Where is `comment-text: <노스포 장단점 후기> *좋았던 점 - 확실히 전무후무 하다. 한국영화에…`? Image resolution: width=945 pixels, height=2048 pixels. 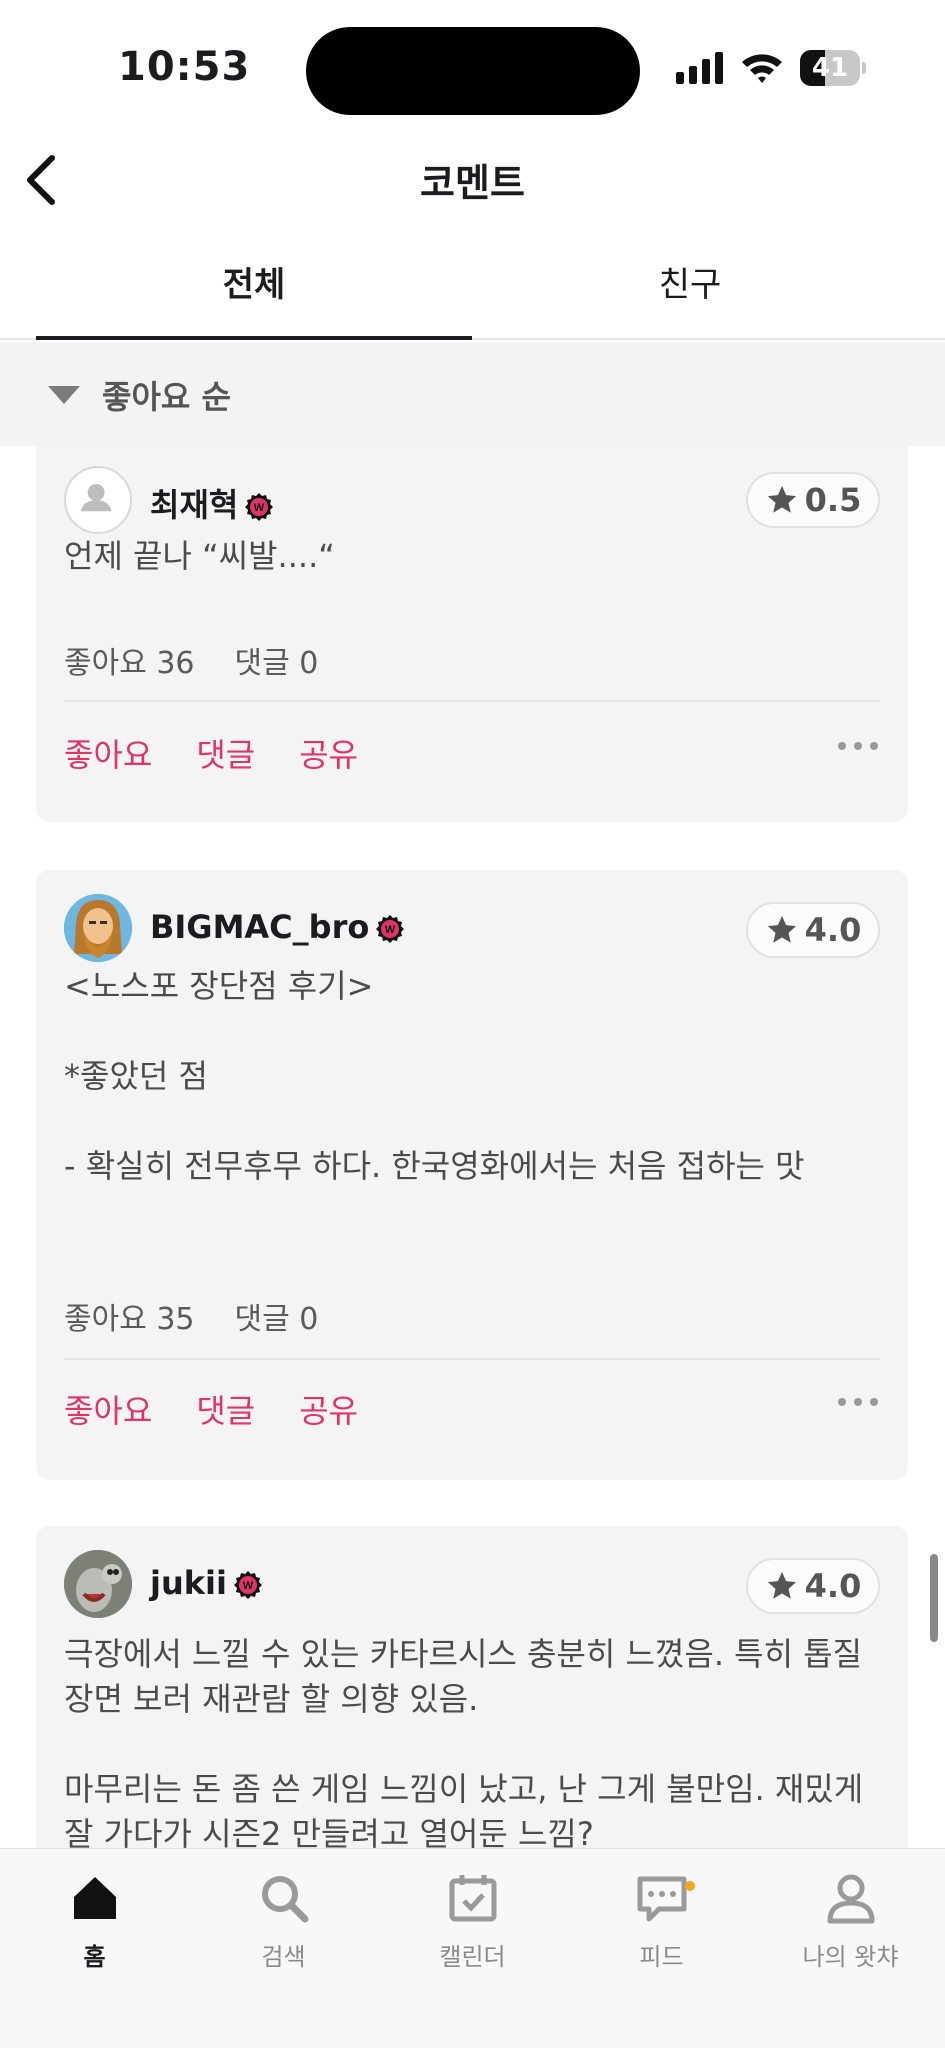 comment-text: <노스포 장단점 후기> *좋았던 점 - 확실히 전무후무 하다. 한국영화에… is located at coordinates (474, 1076).